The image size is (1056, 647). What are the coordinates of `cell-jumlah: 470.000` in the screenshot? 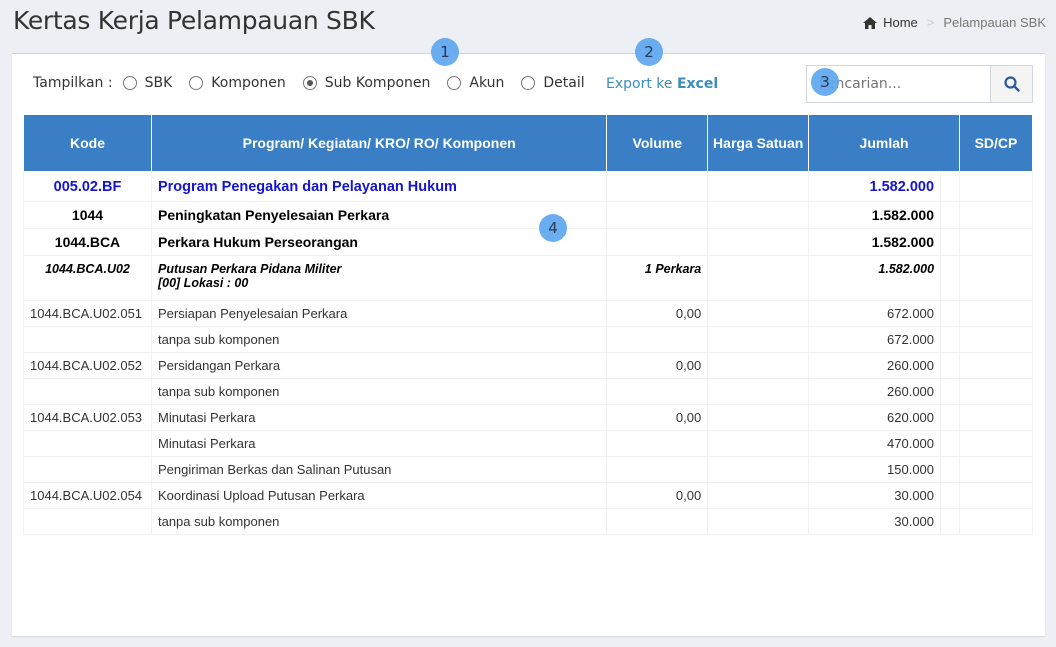 It's located at (875, 443).